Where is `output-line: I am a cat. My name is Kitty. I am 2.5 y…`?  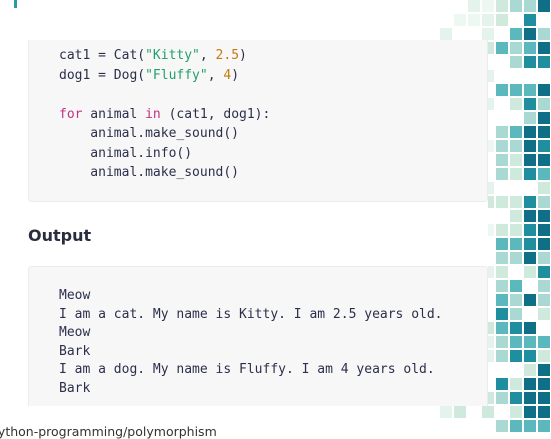
output-line: I am a cat. My name is Kitty. I am 2.5 y… is located at coordinates (251, 314).